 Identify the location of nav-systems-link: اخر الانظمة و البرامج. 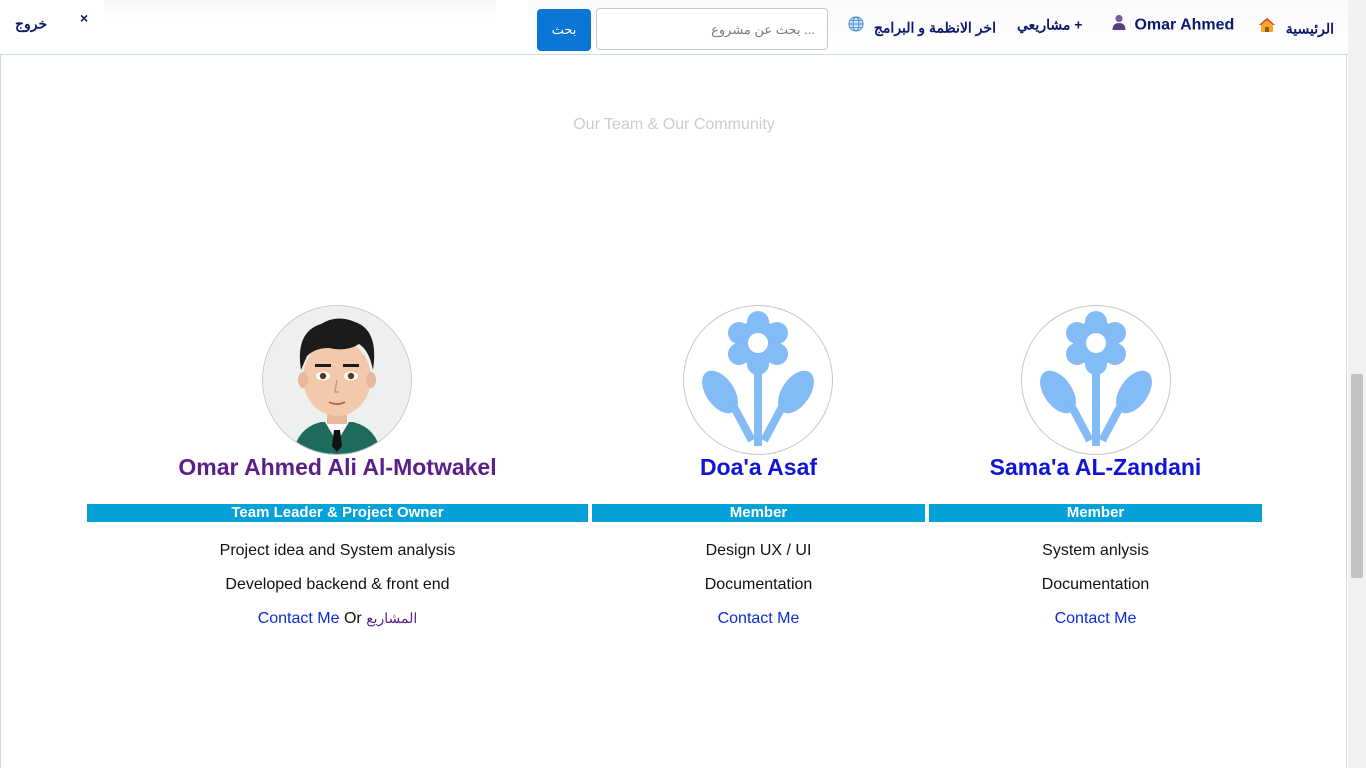
(922, 26).